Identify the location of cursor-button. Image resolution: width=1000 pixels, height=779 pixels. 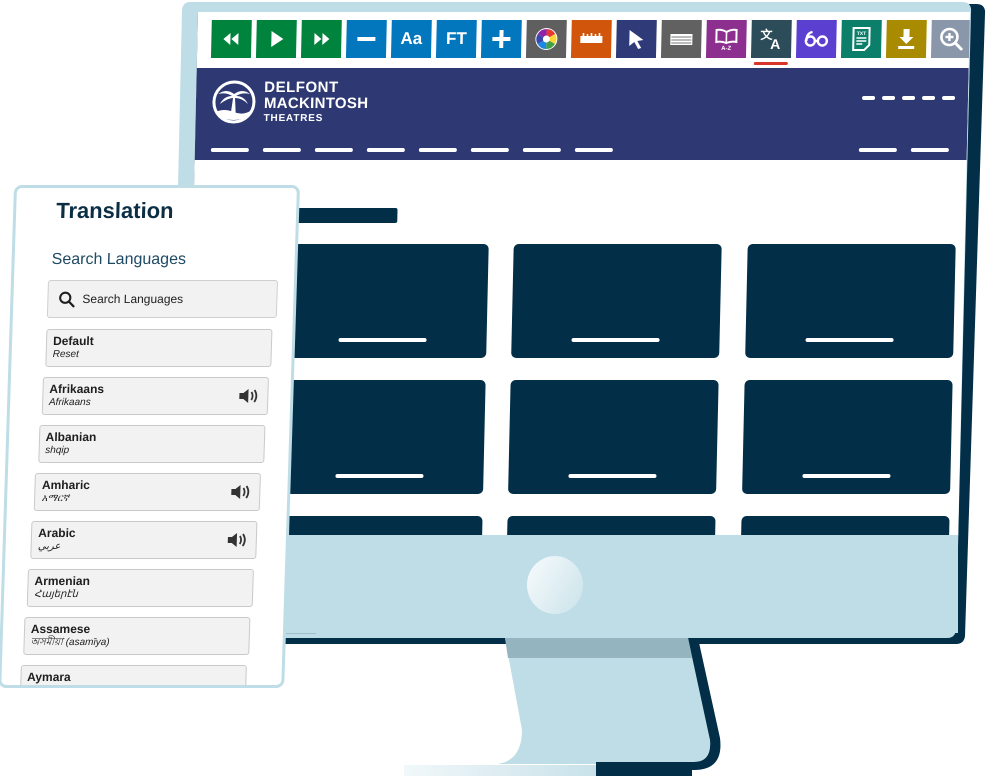
(636, 39).